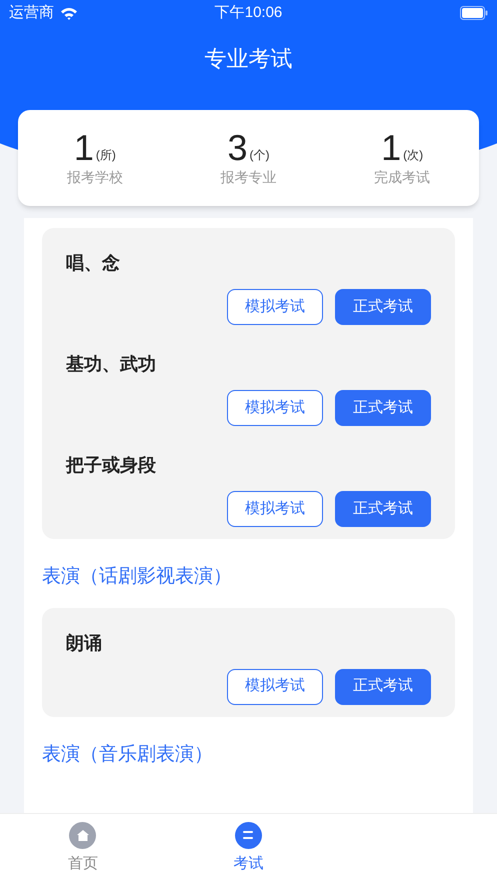 Image resolution: width=497 pixels, height=883 pixels. What do you see at coordinates (111, 465) in the screenshot?
I see `subject-name: 把子或身段` at bounding box center [111, 465].